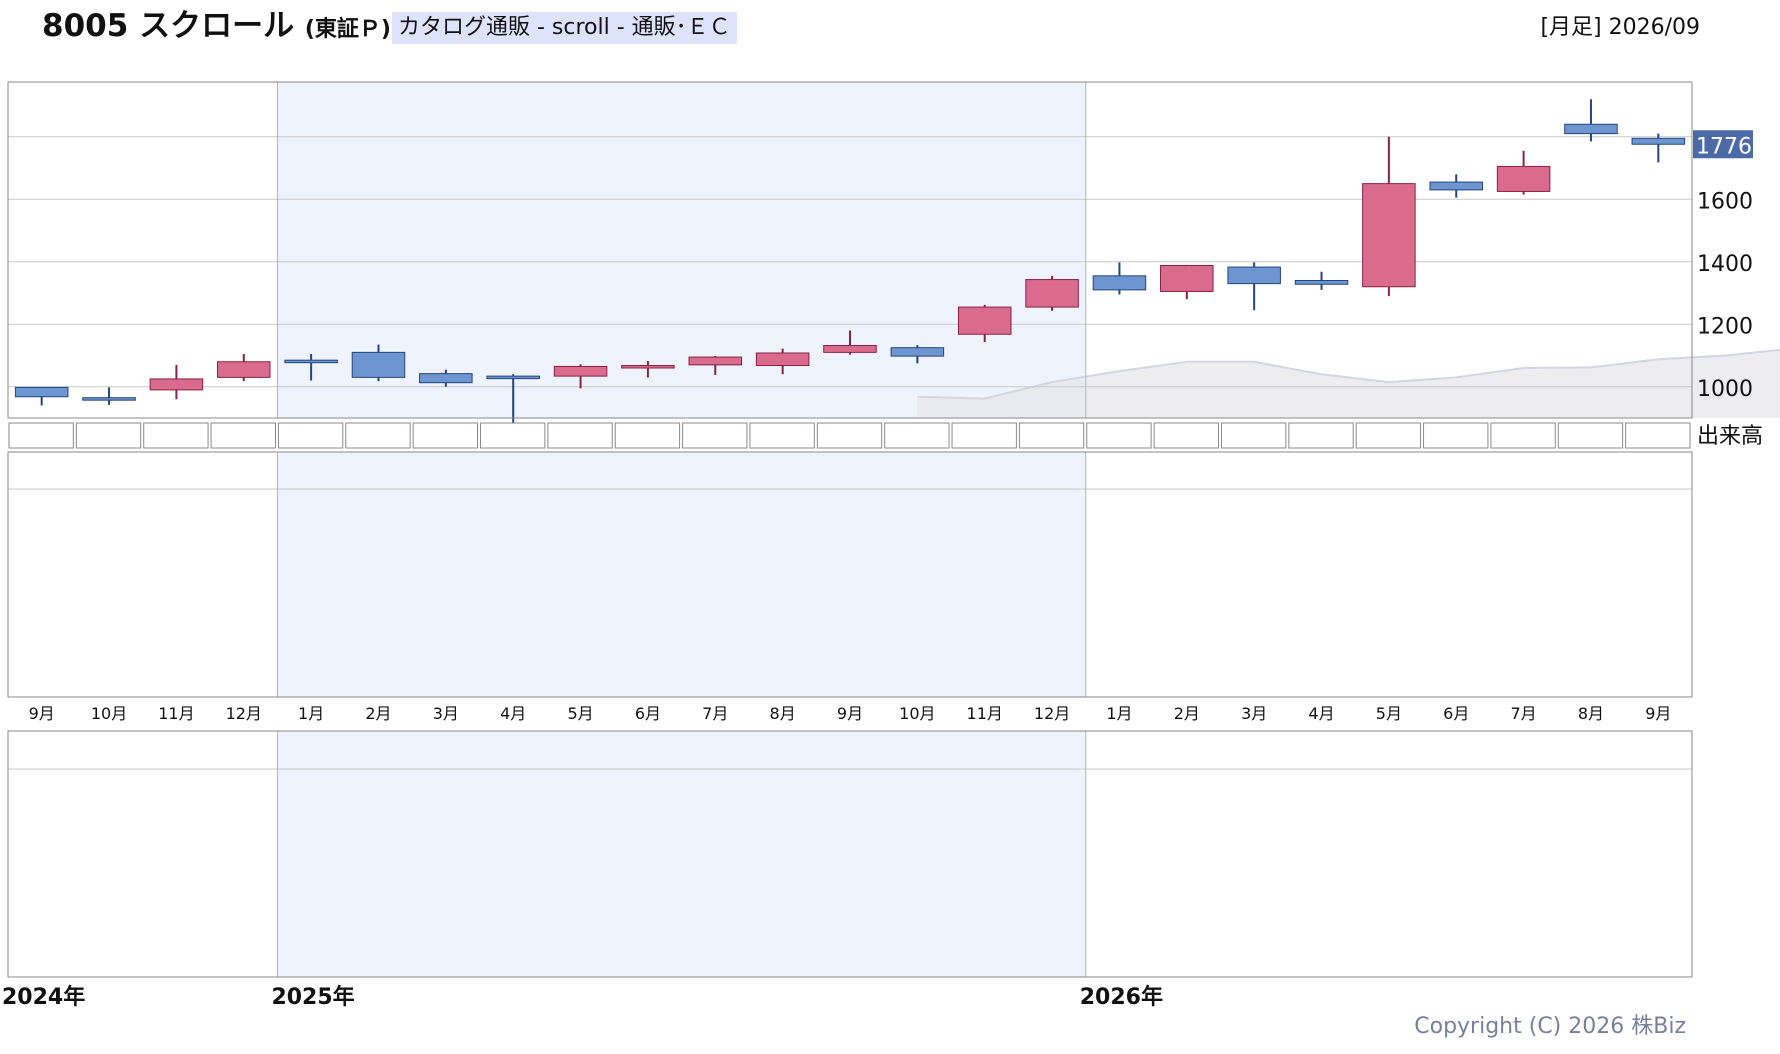  What do you see at coordinates (1730, 436) in the screenshot?
I see `volume-label: 出来高` at bounding box center [1730, 436].